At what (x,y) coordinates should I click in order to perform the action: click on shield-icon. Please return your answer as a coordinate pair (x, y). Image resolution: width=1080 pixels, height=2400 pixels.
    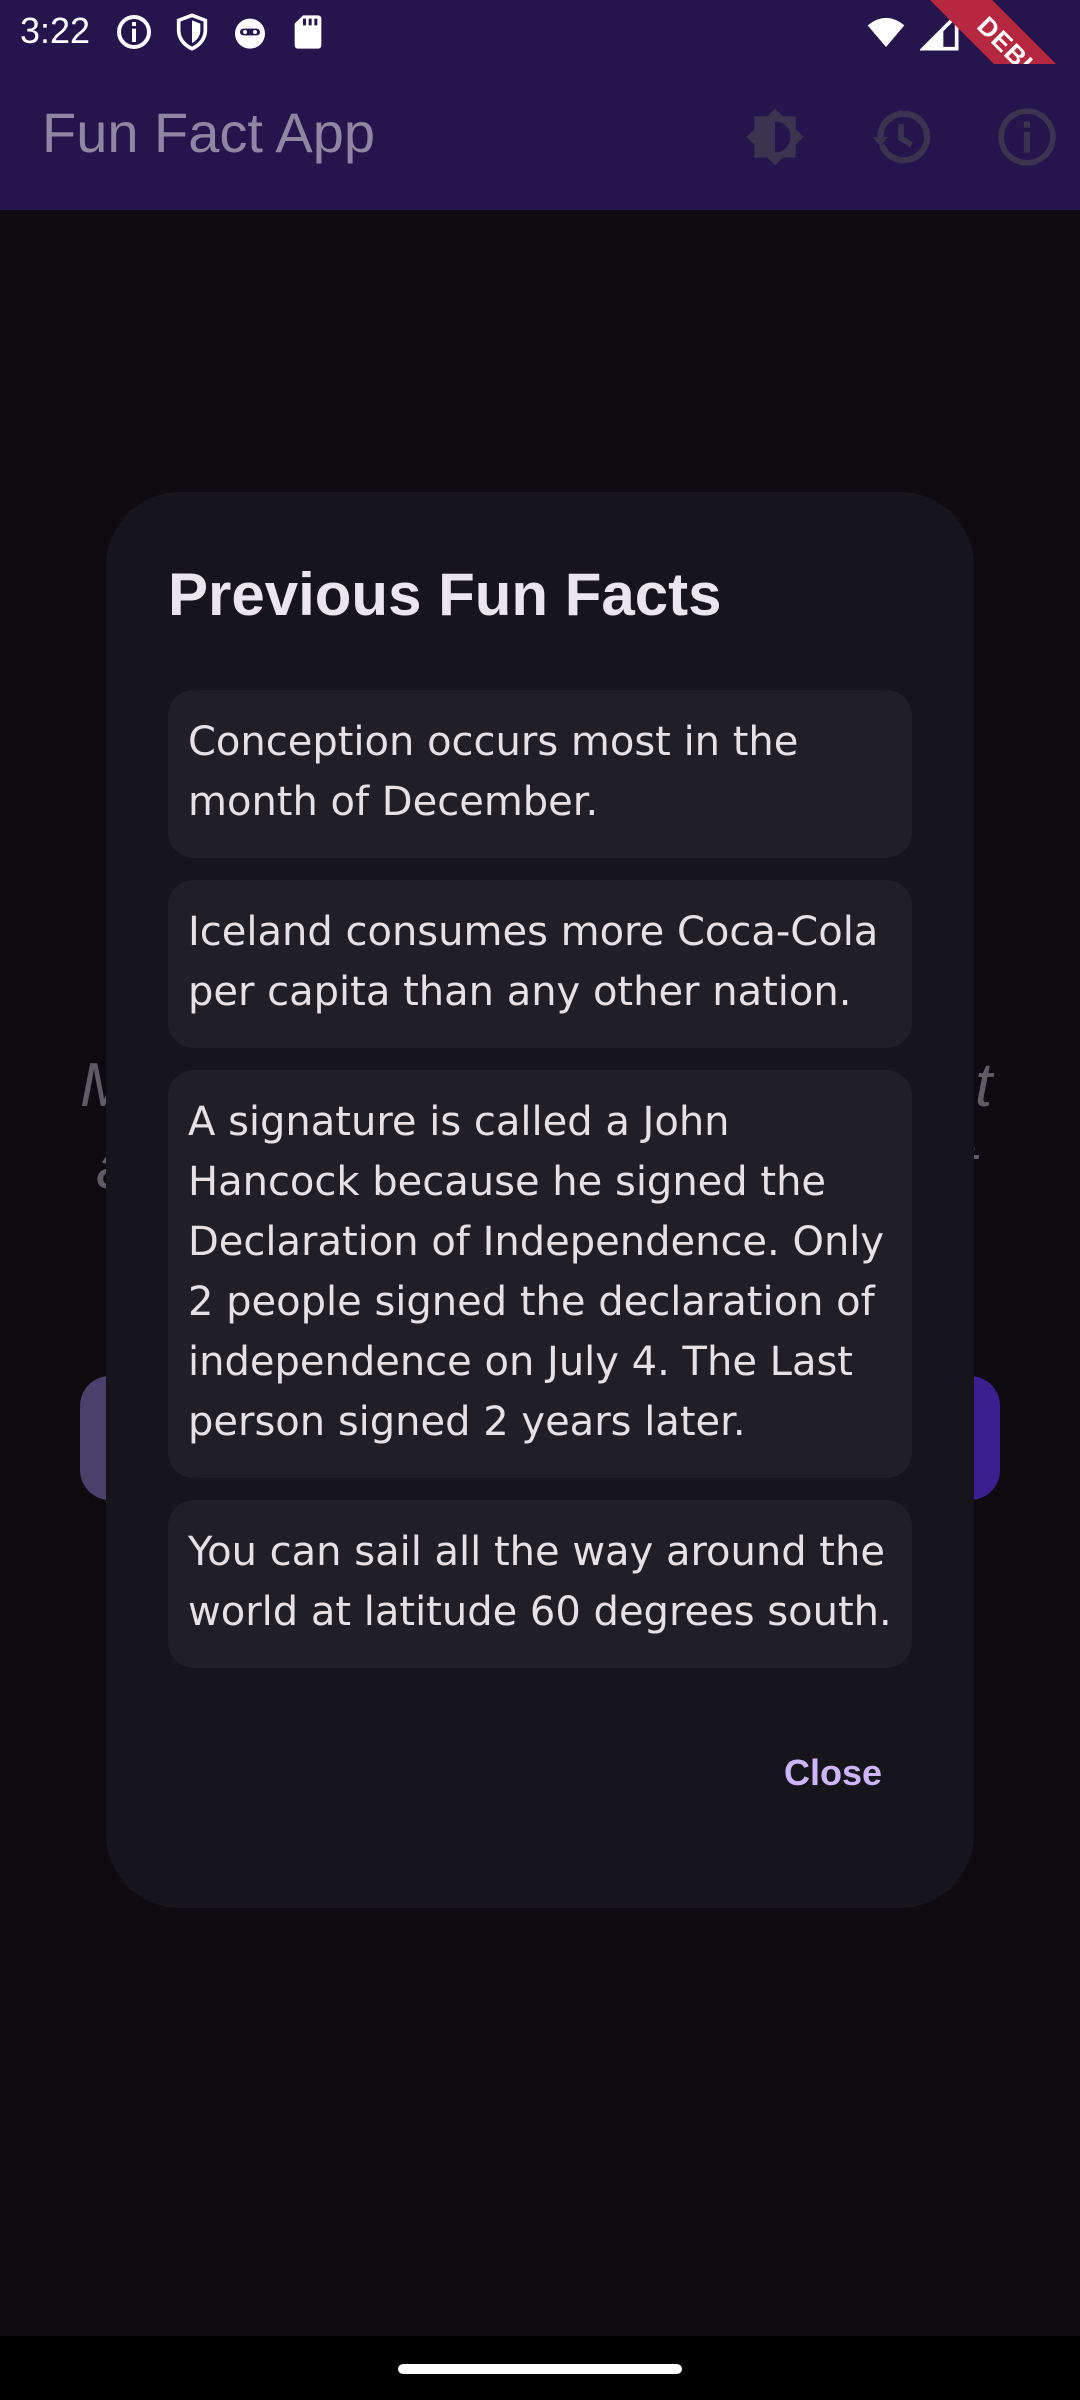
    Looking at the image, I should click on (192, 32).